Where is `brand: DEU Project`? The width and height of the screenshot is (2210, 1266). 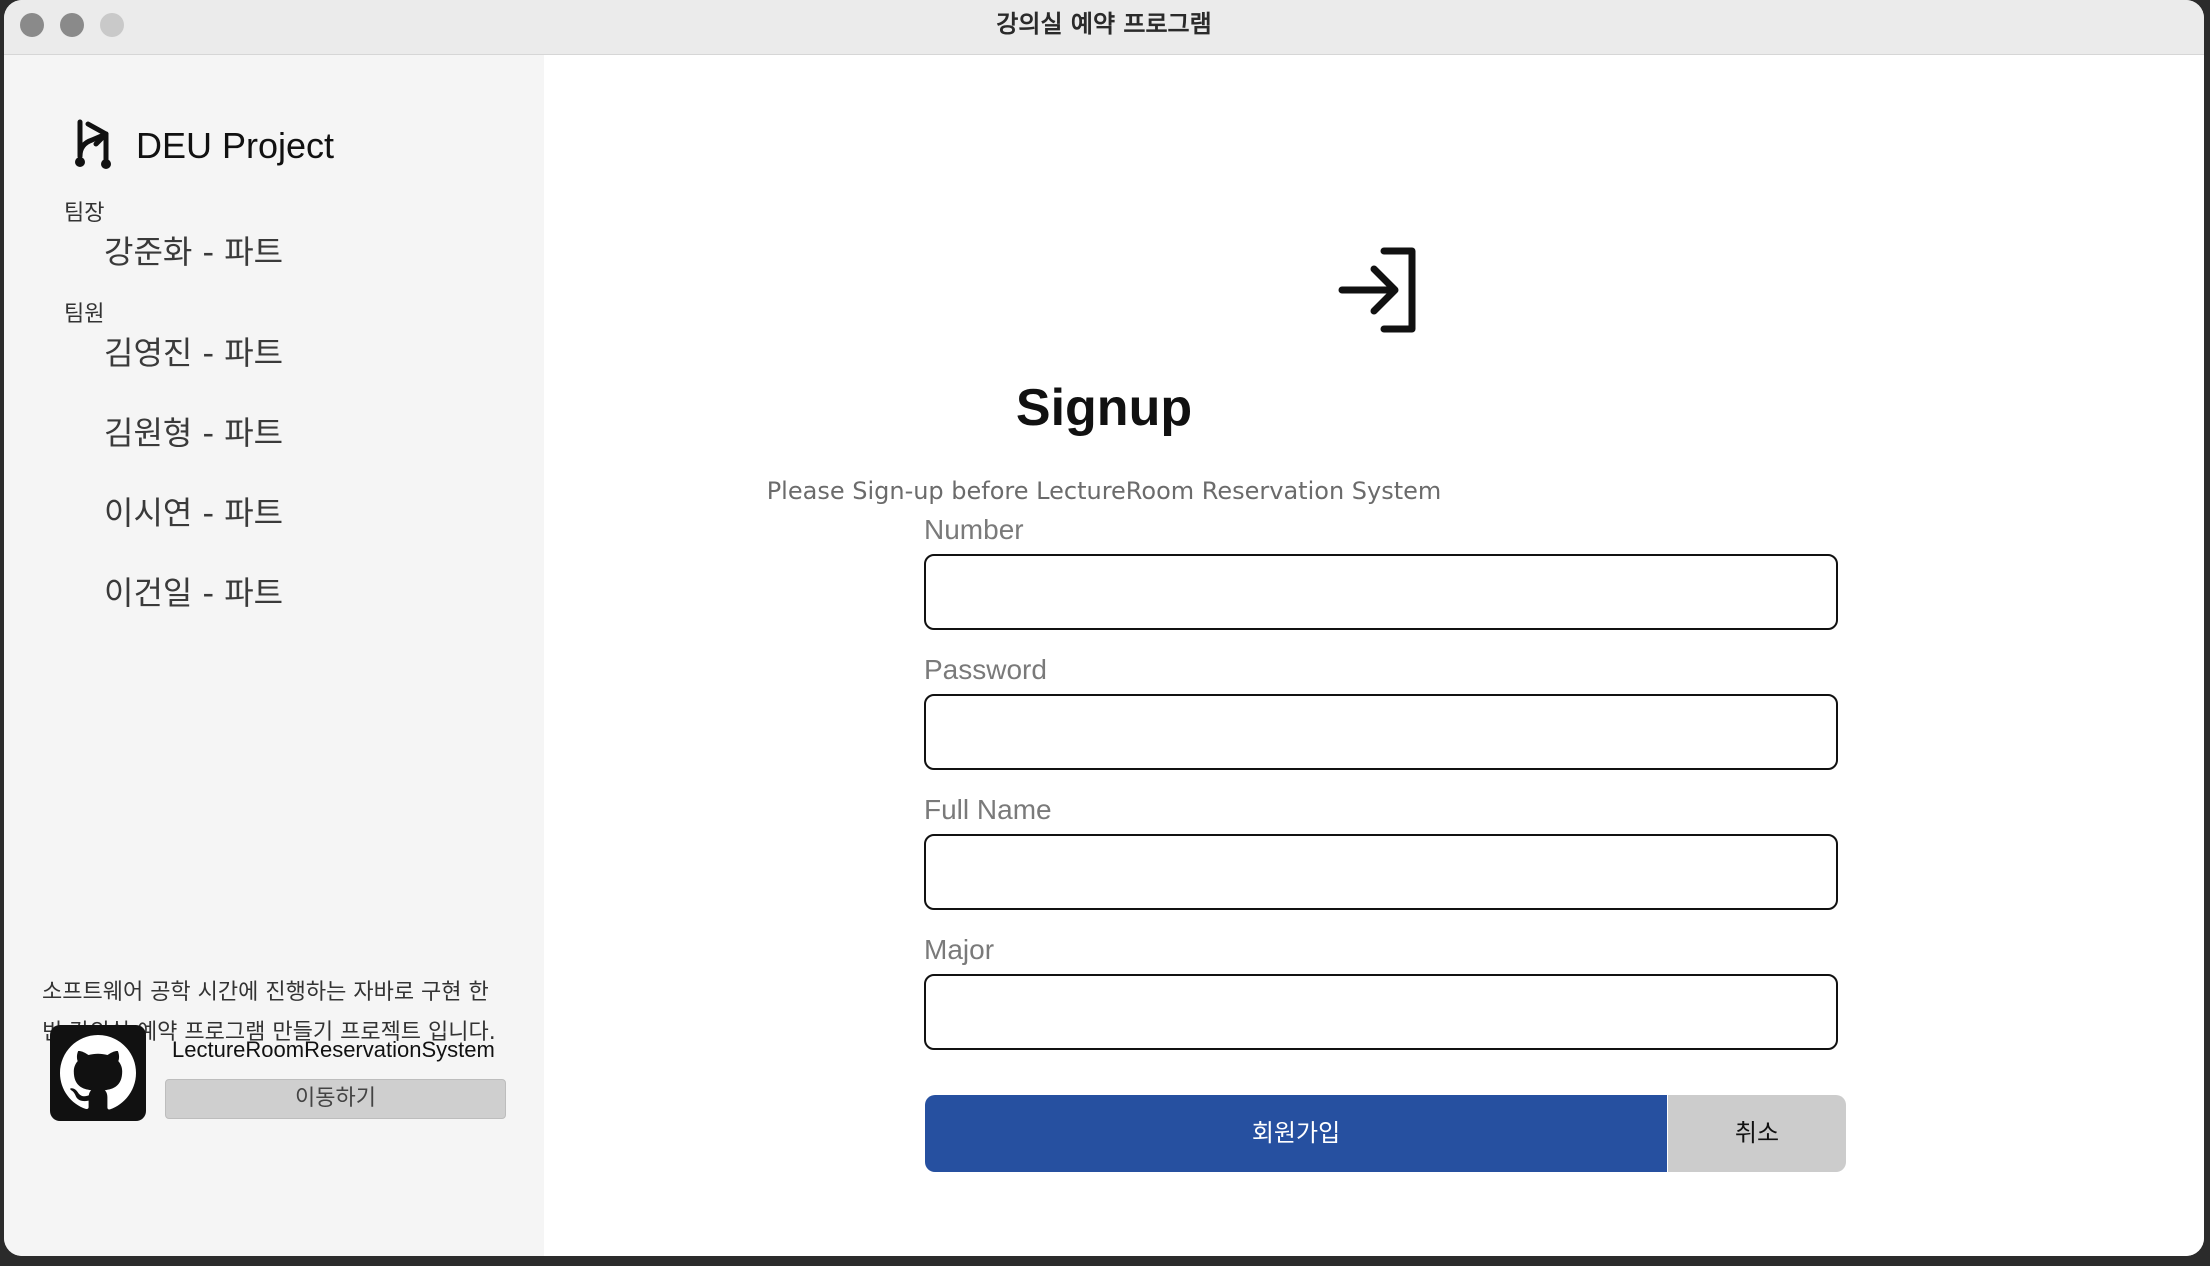
brand: DEU Project is located at coordinates (200, 146).